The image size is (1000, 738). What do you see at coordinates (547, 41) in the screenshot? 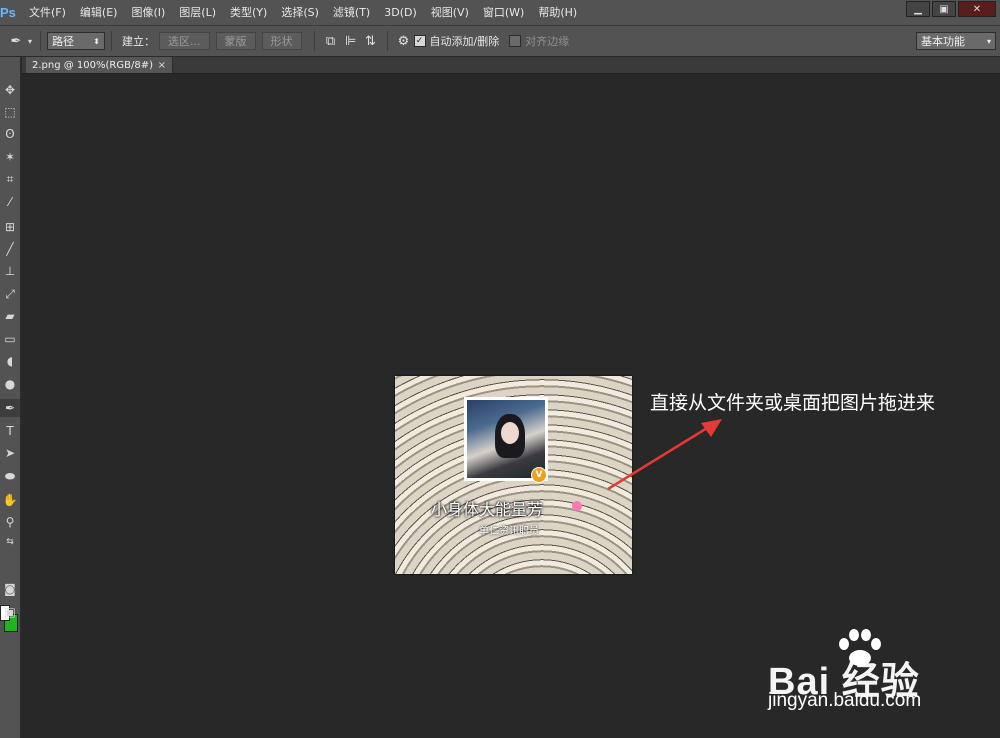
I see `align-edges-label: 对齐边缘` at bounding box center [547, 41].